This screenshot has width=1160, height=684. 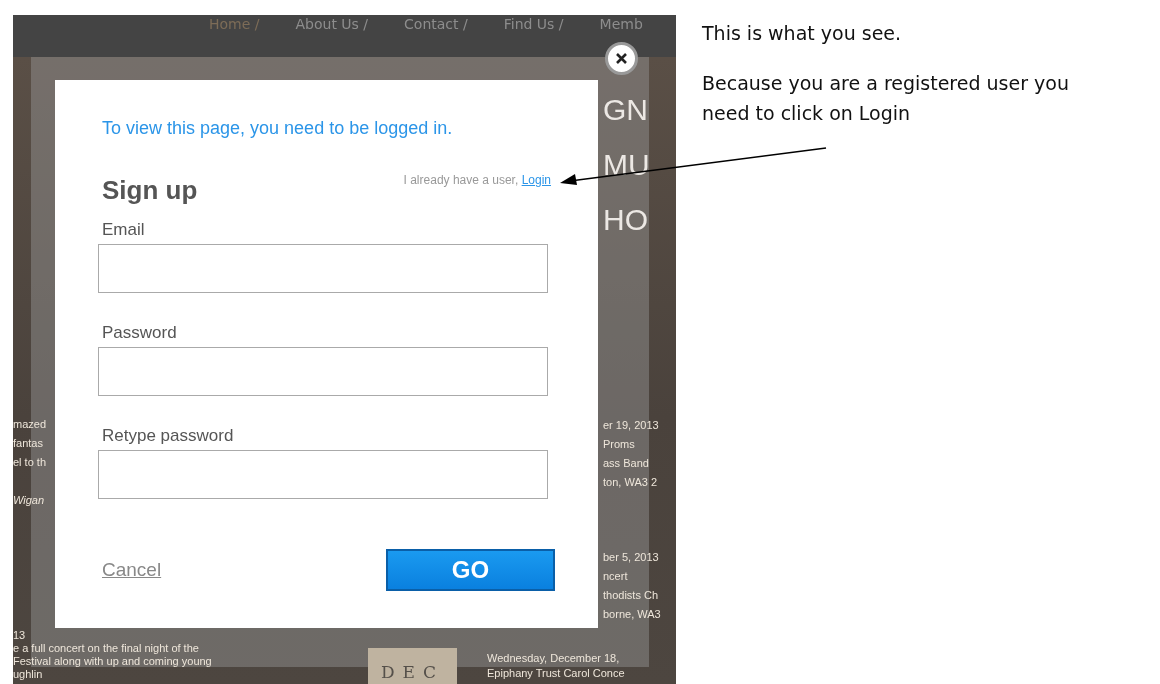 What do you see at coordinates (886, 98) in the screenshot?
I see `annotation-text: Because you are a registered user you need to click on Login` at bounding box center [886, 98].